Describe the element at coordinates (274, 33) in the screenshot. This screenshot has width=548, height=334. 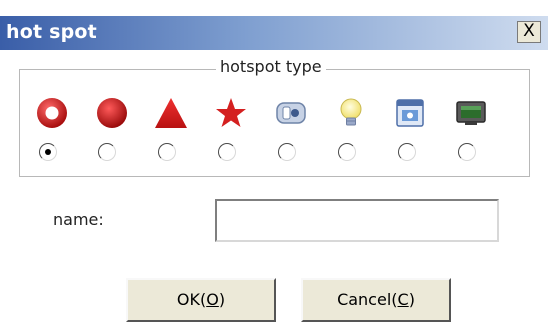
I see `title-bar: hot spot X` at that location.